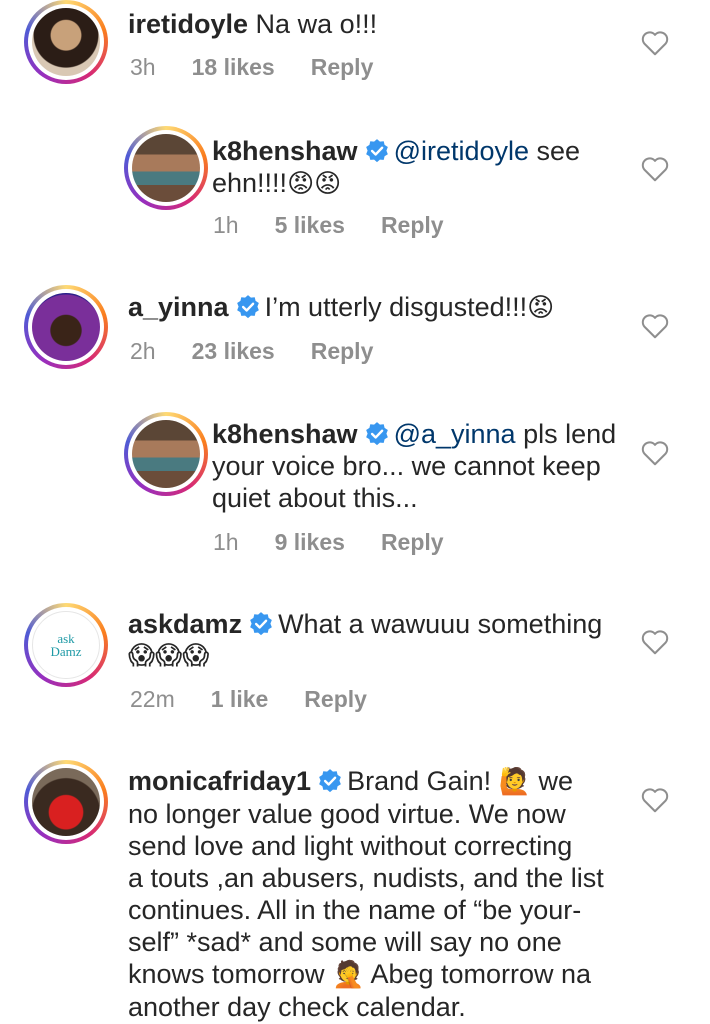  I want to click on raising-hand-emoji: 🙋, so click(515, 782).